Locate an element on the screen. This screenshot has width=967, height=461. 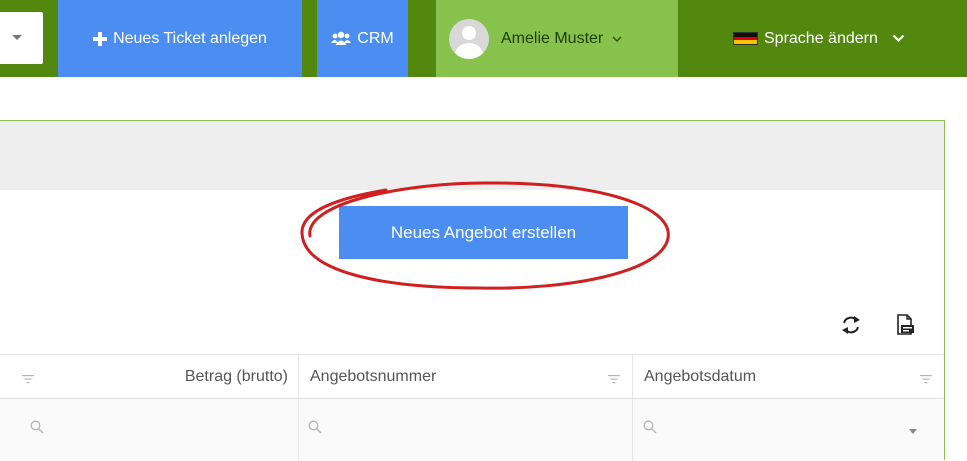
context-select is located at coordinates (21, 38).